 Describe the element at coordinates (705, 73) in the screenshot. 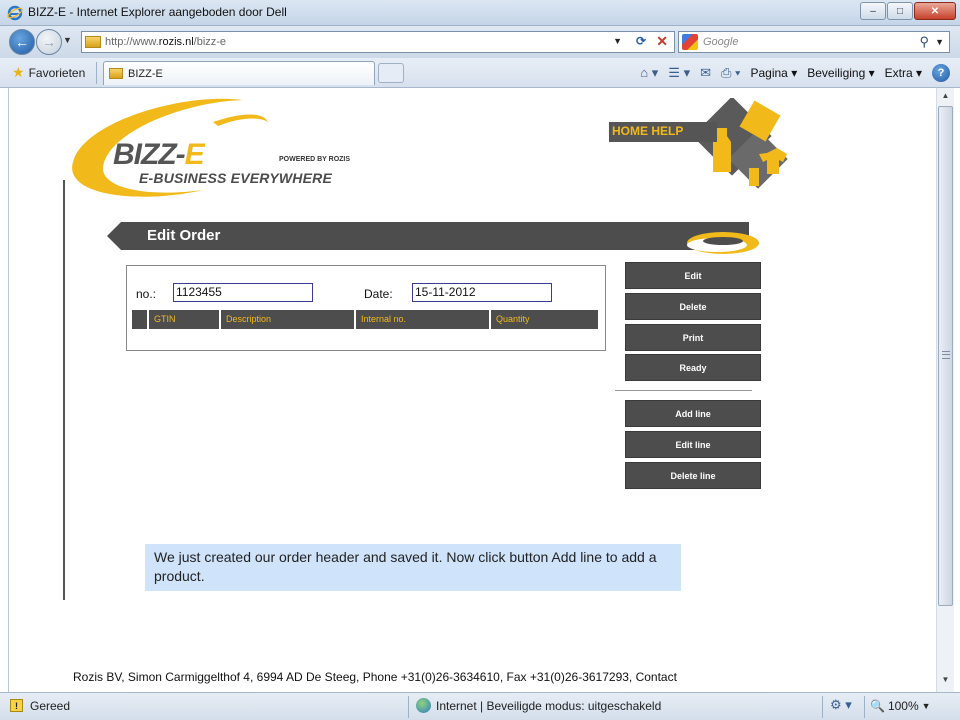

I see `mail-icon: ✉` at that location.